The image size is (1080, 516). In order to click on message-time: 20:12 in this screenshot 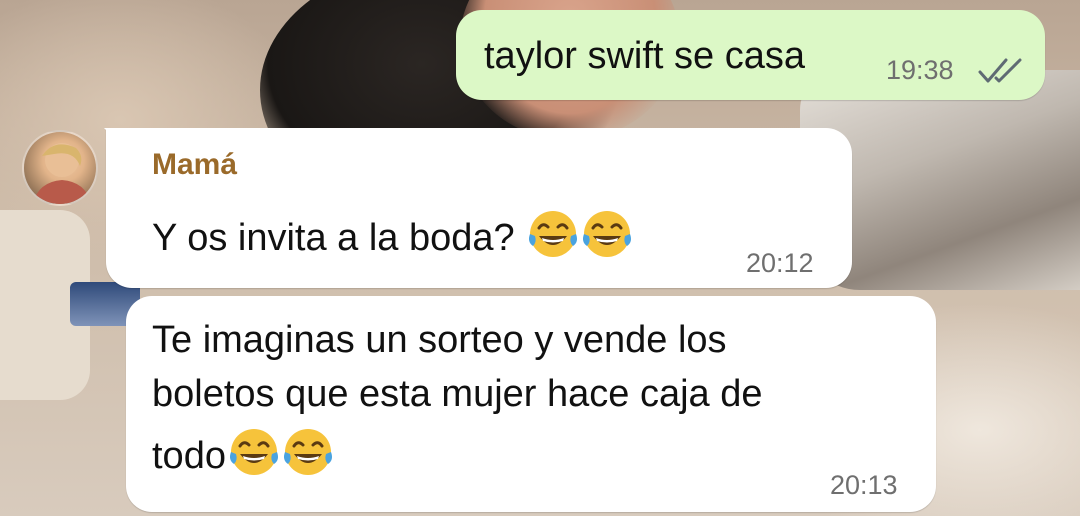, I will do `click(780, 263)`.